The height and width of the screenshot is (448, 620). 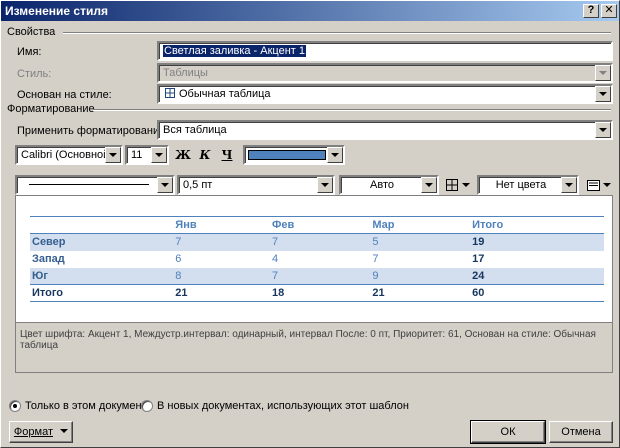 What do you see at coordinates (89, 184) in the screenshot?
I see `border-style-line` at bounding box center [89, 184].